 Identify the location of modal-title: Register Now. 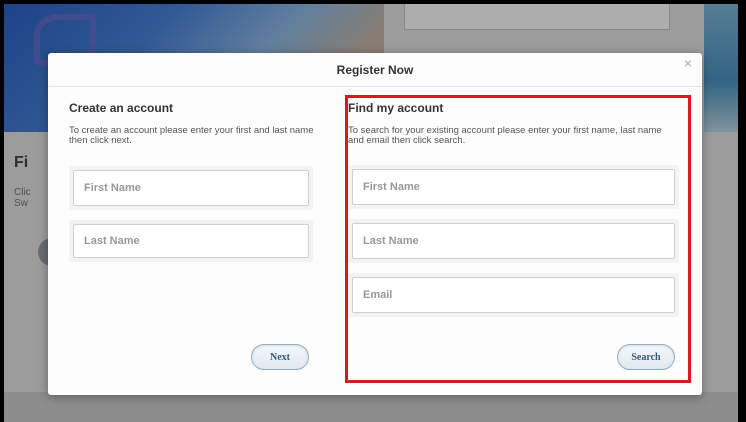
(375, 70).